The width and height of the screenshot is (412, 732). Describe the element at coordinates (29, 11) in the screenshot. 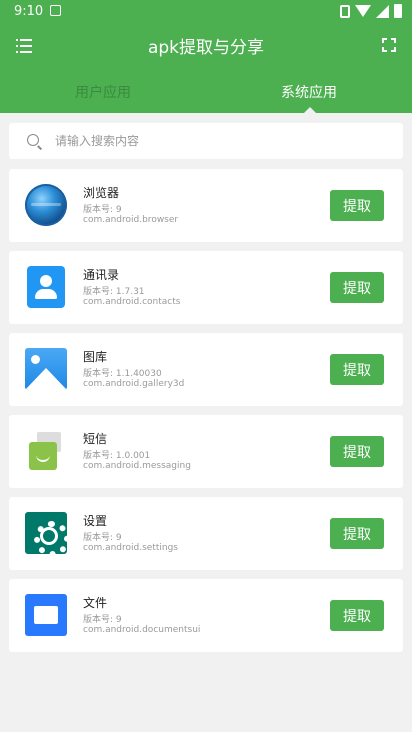

I see `status-time: 9:10` at that location.